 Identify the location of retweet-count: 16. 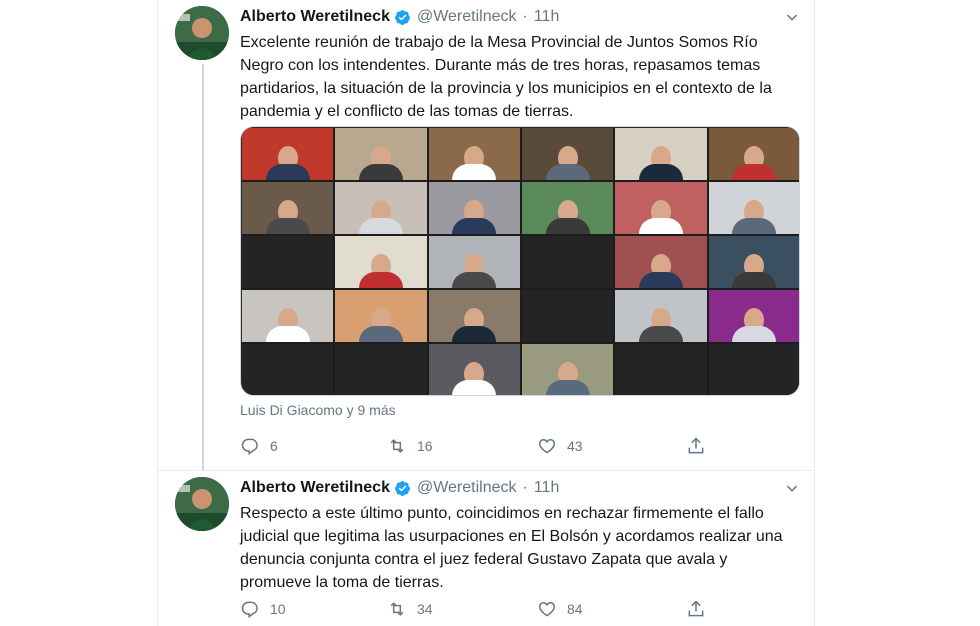
(425, 446).